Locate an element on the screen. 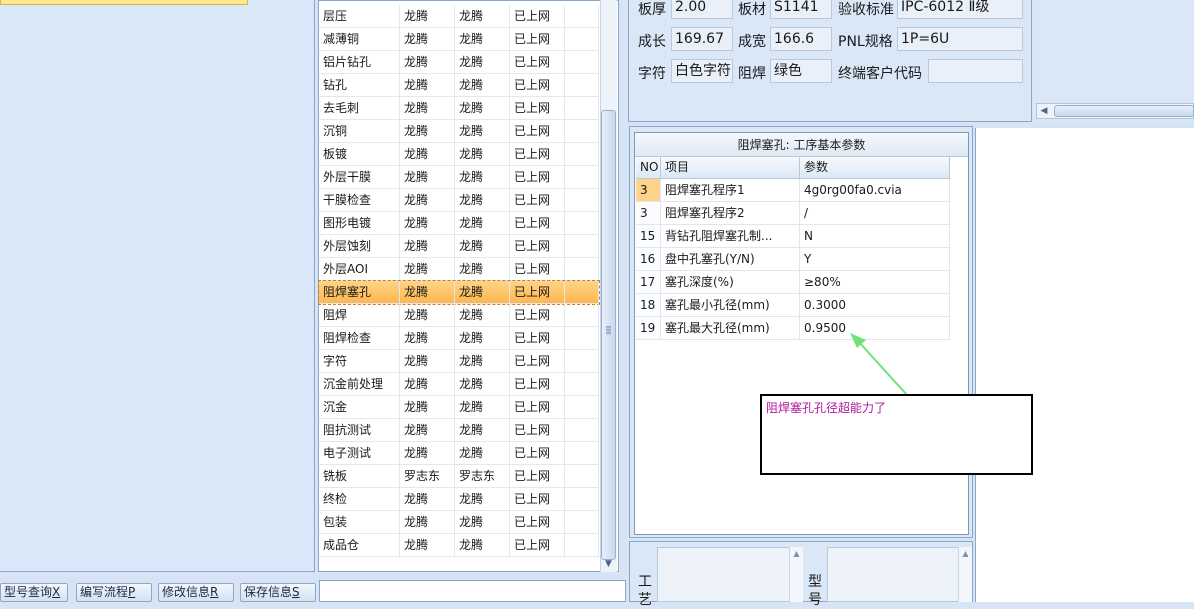 The width and height of the screenshot is (1194, 609). process-row: 层压 龙腾 龙腾 已上网 is located at coordinates (459, 16).